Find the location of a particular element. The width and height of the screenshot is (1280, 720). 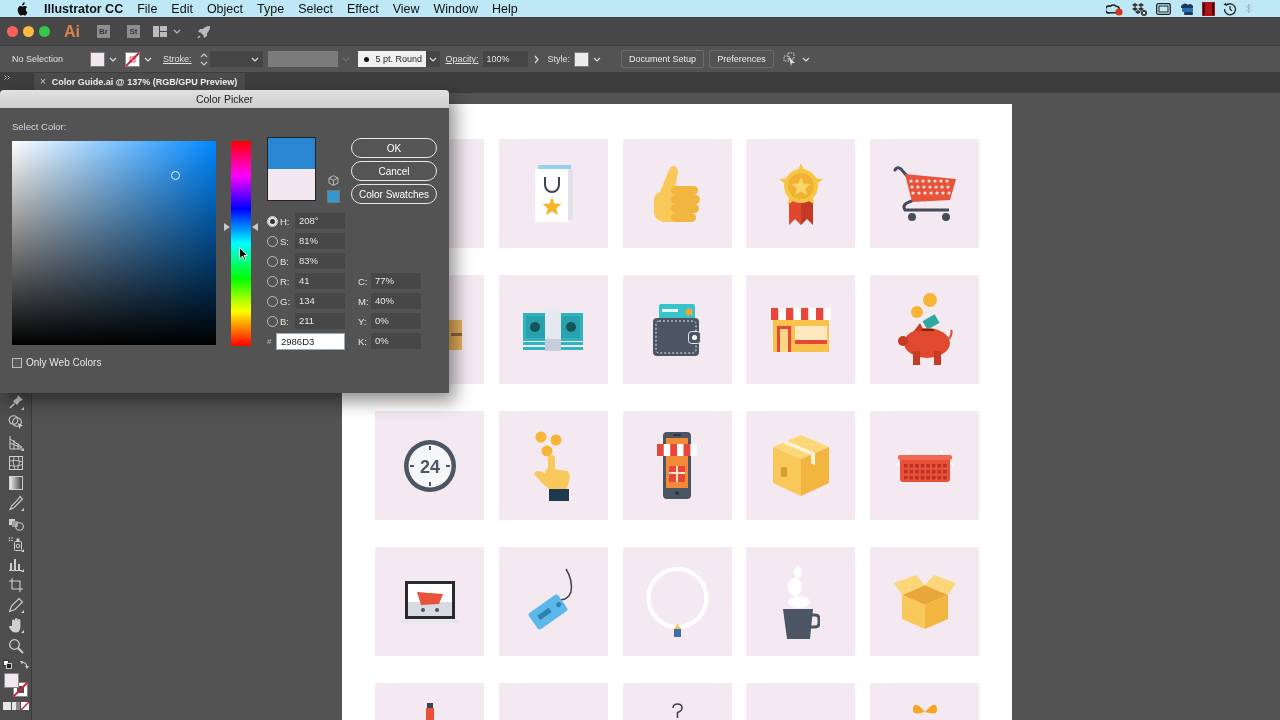

field-label: R: is located at coordinates (285, 281).